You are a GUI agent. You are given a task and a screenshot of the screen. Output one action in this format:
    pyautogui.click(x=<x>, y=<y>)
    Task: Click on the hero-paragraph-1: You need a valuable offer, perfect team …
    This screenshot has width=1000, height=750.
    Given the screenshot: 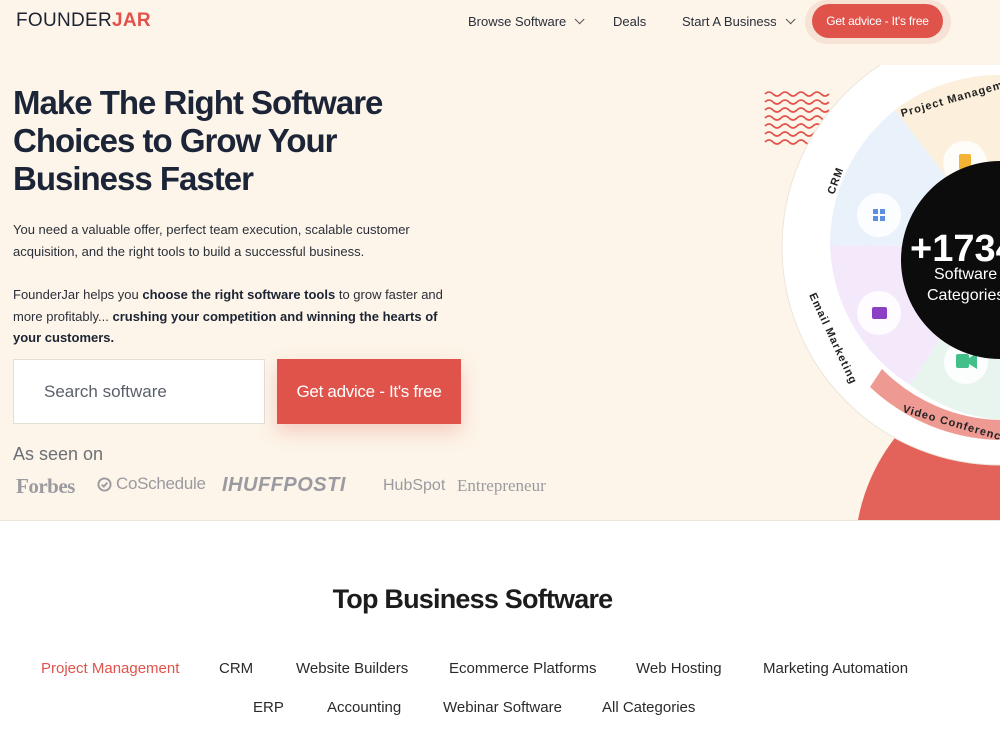 What is the action you would take?
    pyautogui.click(x=211, y=240)
    